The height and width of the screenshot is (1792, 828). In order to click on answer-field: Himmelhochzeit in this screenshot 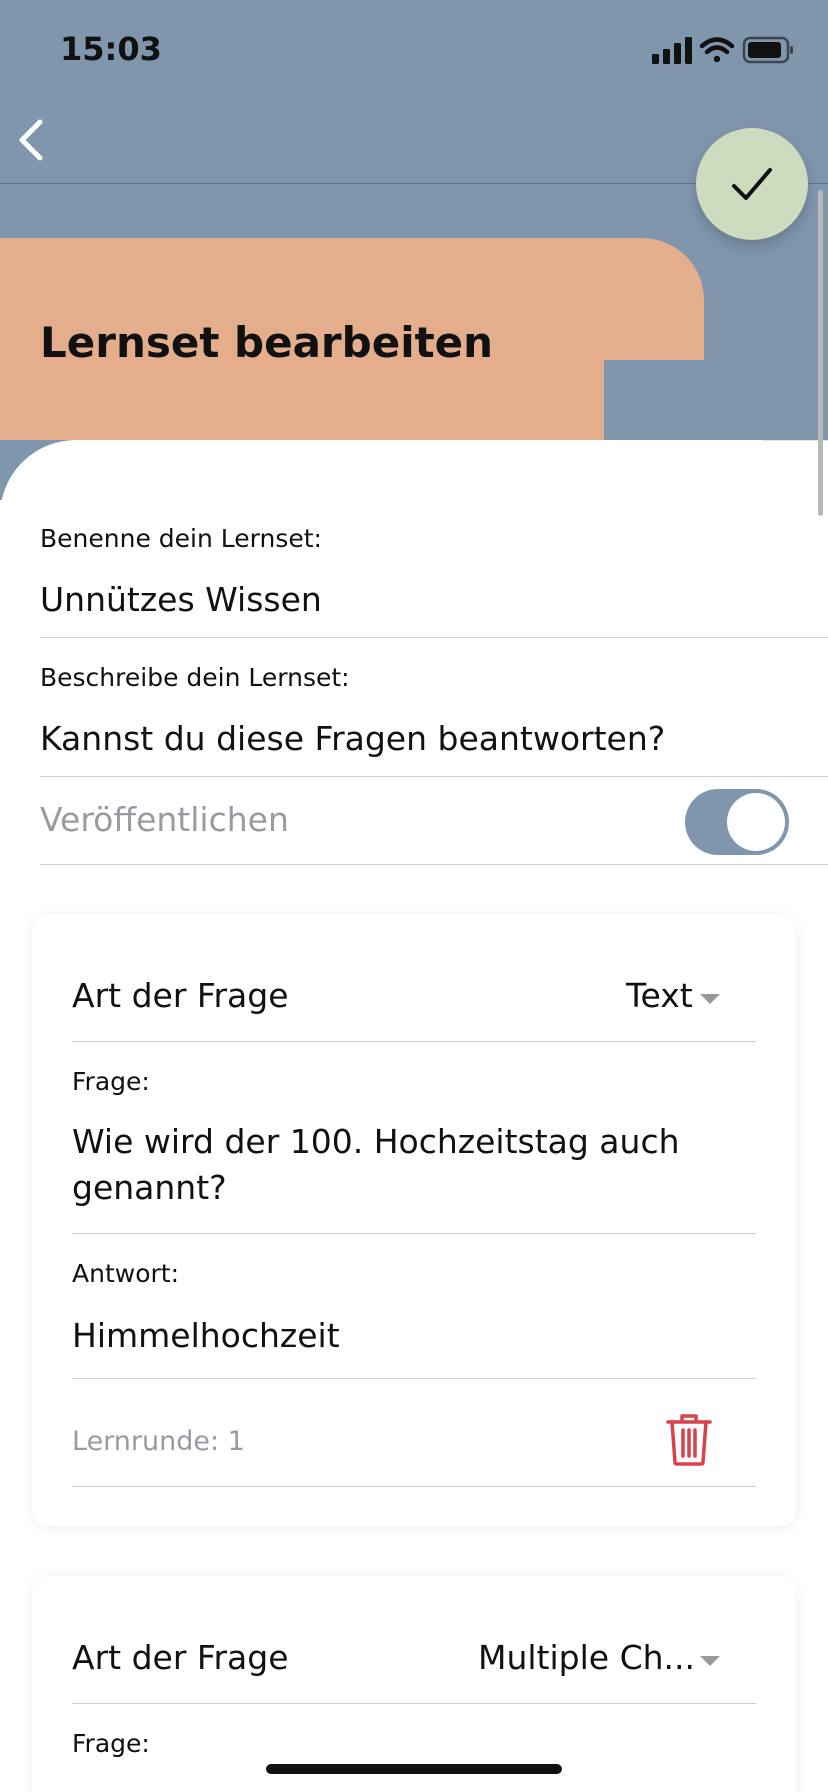, I will do `click(206, 1335)`.